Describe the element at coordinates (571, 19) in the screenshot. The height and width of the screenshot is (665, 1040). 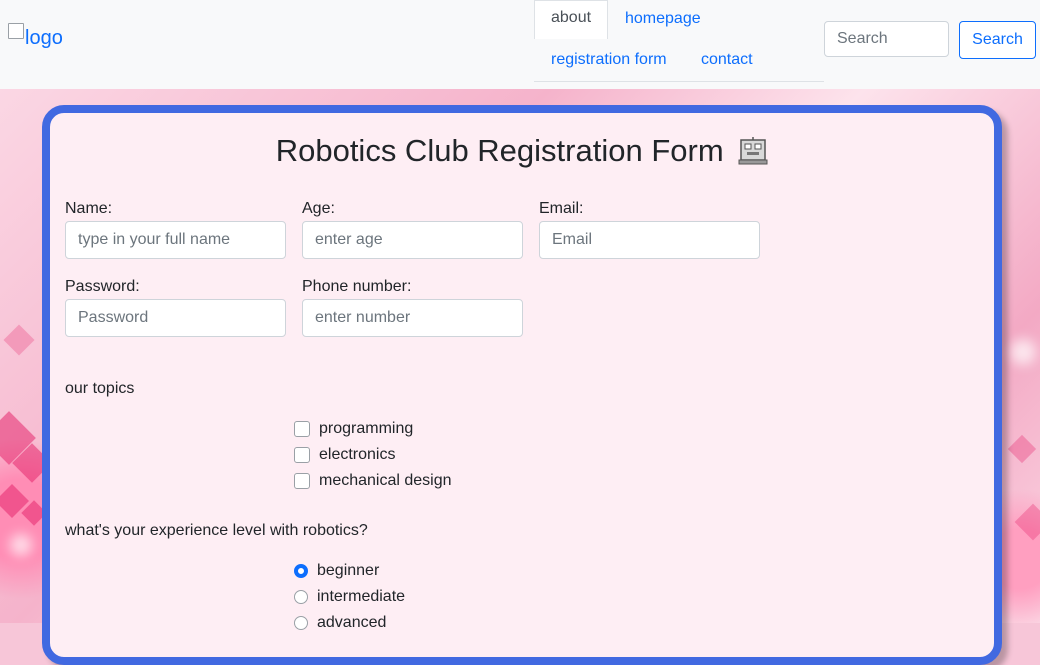
I see `tab-about: about` at that location.